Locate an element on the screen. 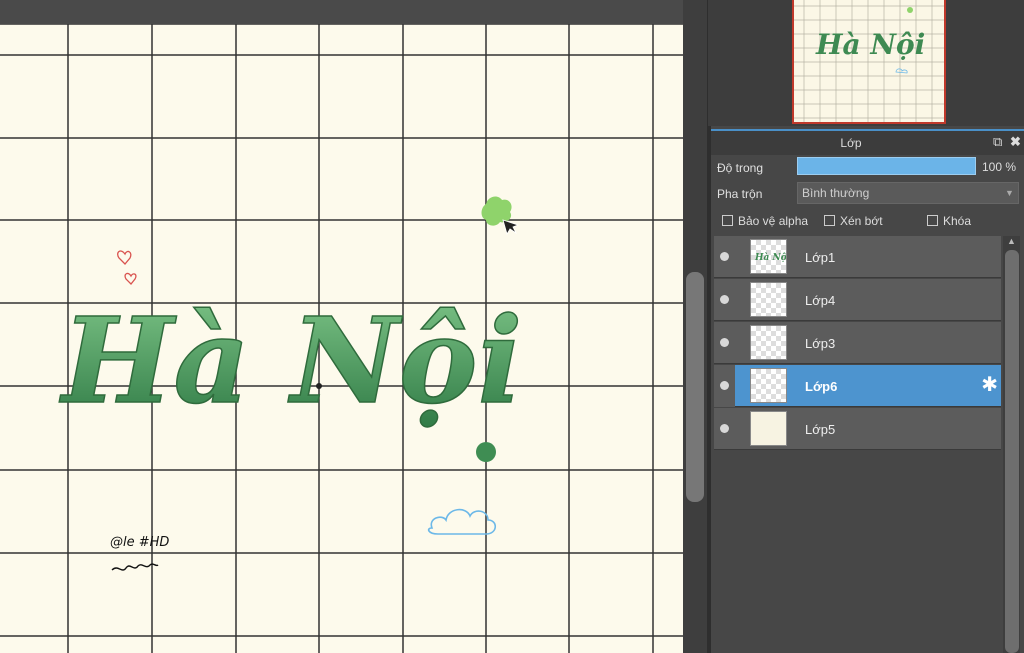  layer-thumbnail: Hà Nội is located at coordinates (768, 256).